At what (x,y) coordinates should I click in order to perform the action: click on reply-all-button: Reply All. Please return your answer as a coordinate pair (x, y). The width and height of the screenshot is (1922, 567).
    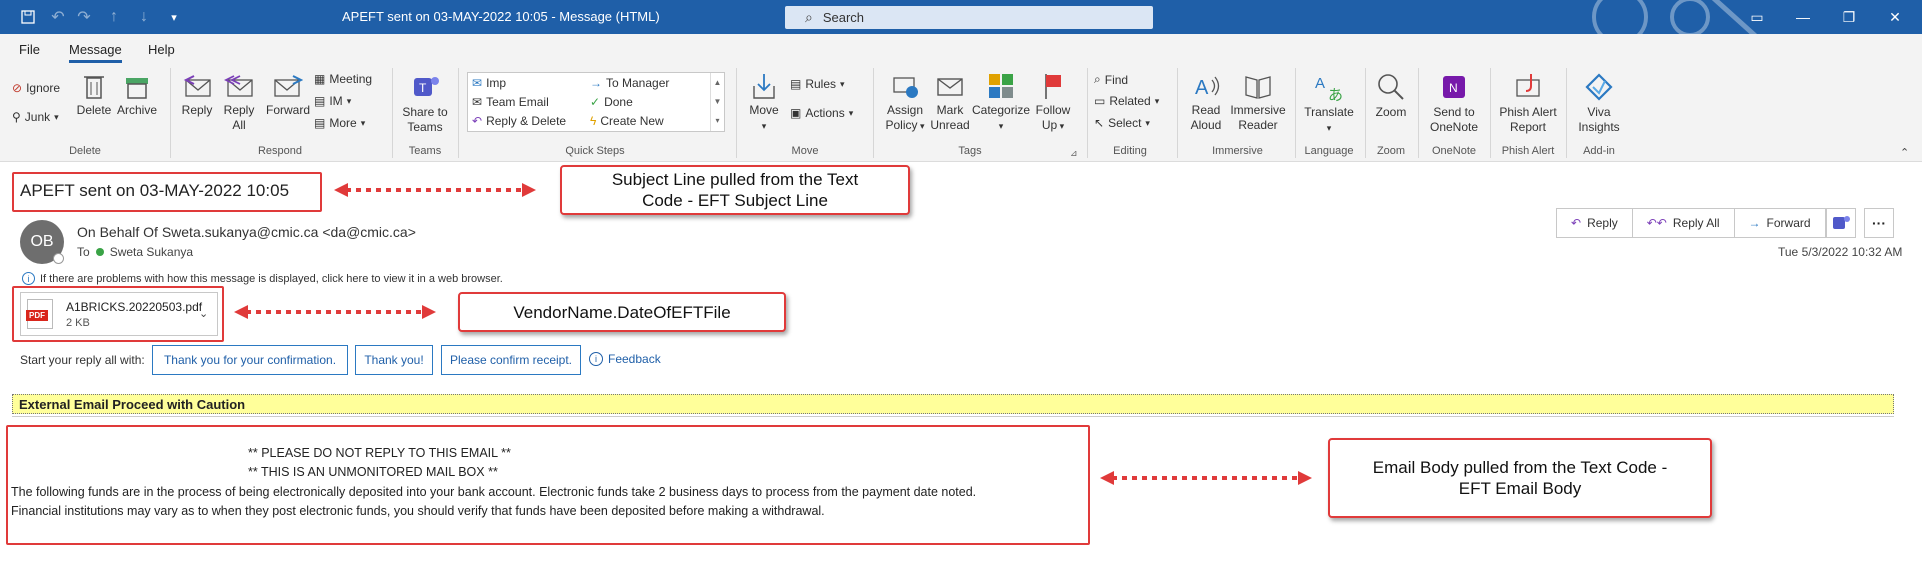
    Looking at the image, I should click on (239, 102).